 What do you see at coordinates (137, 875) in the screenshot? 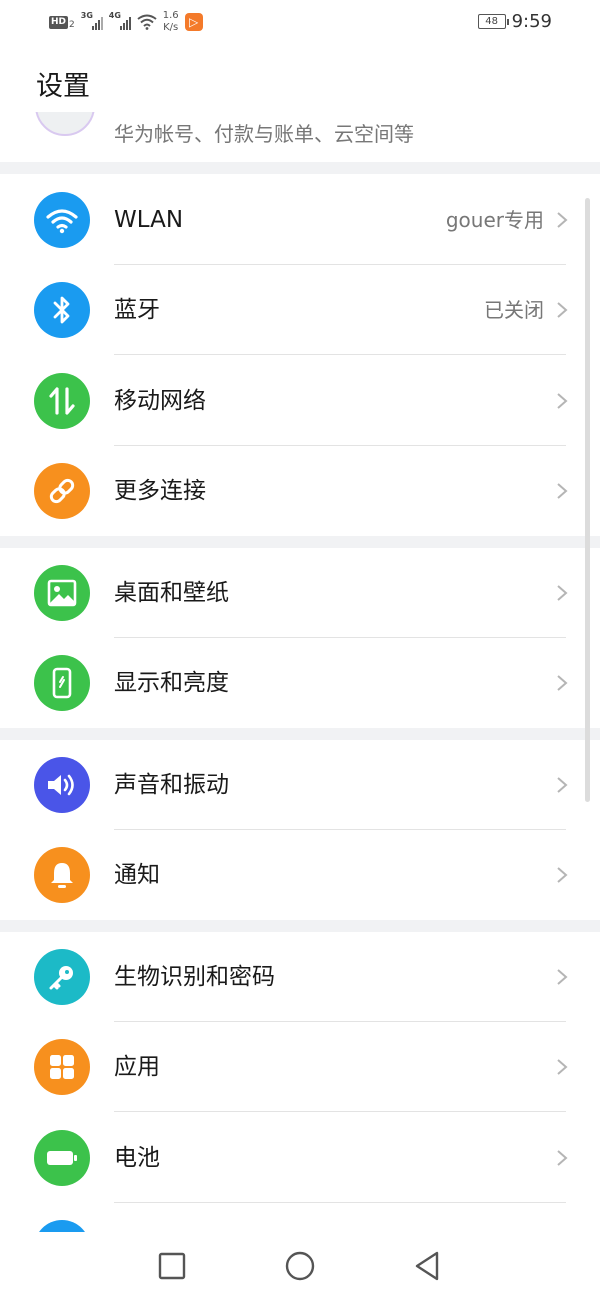
I see `item-label: 通知` at bounding box center [137, 875].